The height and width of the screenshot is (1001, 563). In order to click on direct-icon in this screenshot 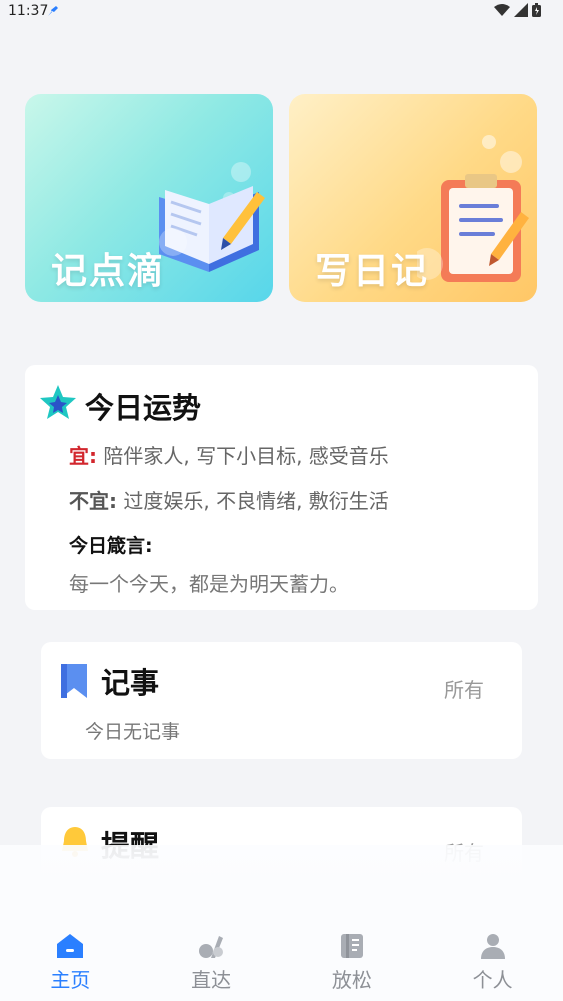, I will do `click(211, 947)`.